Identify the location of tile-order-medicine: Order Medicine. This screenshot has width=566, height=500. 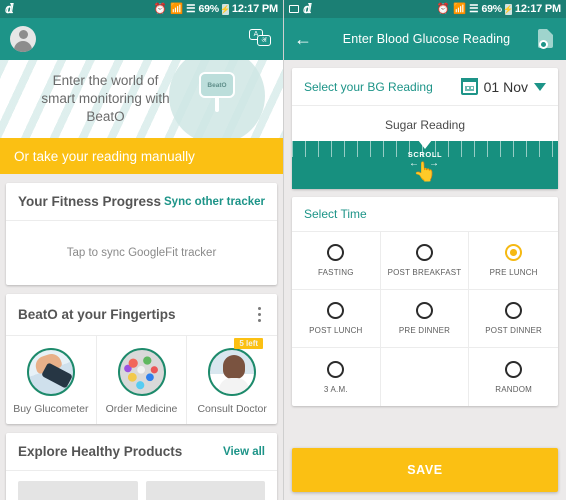
(142, 380).